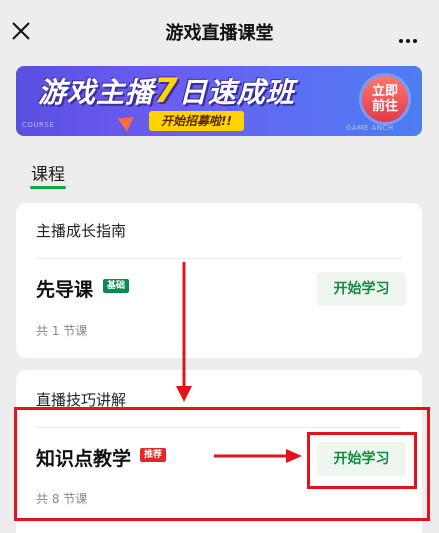 The height and width of the screenshot is (533, 439). I want to click on section-header: 主播成长指南, so click(81, 231).